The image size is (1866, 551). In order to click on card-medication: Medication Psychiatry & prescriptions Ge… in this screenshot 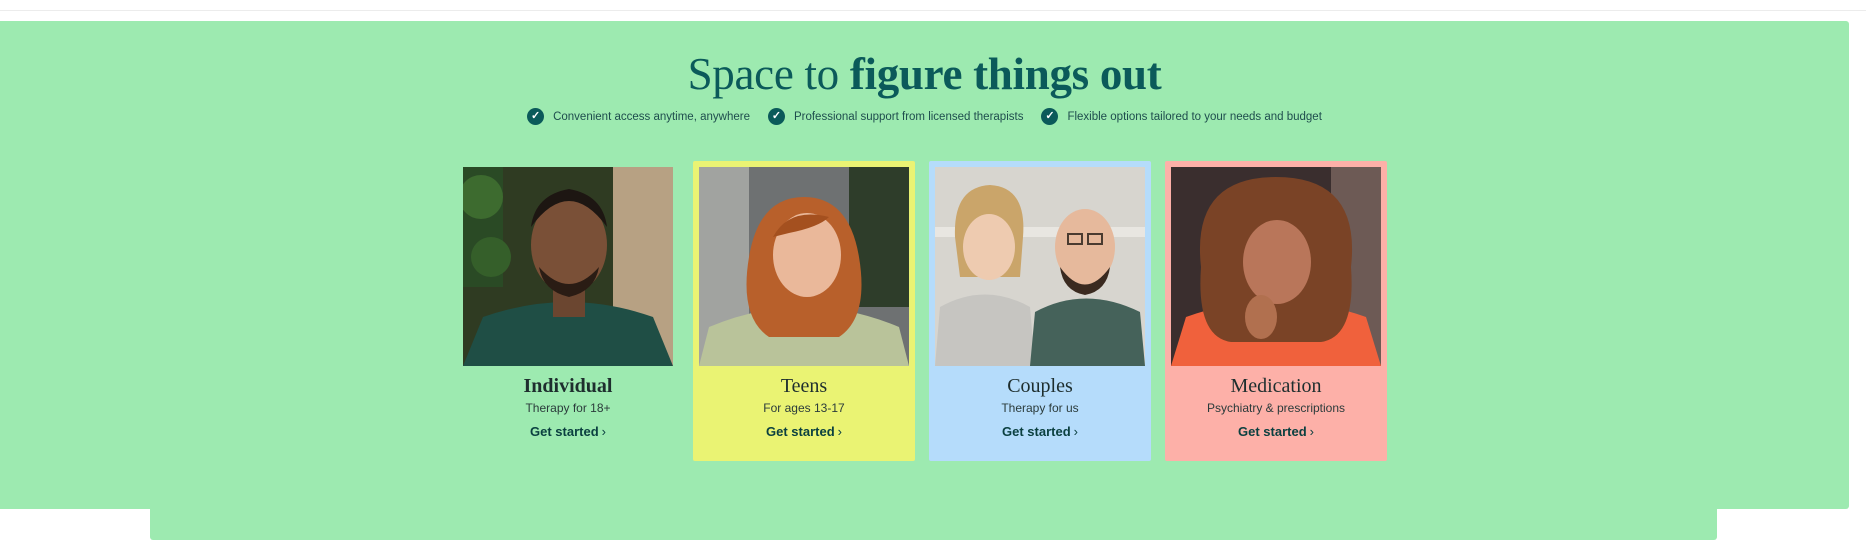, I will do `click(1276, 311)`.